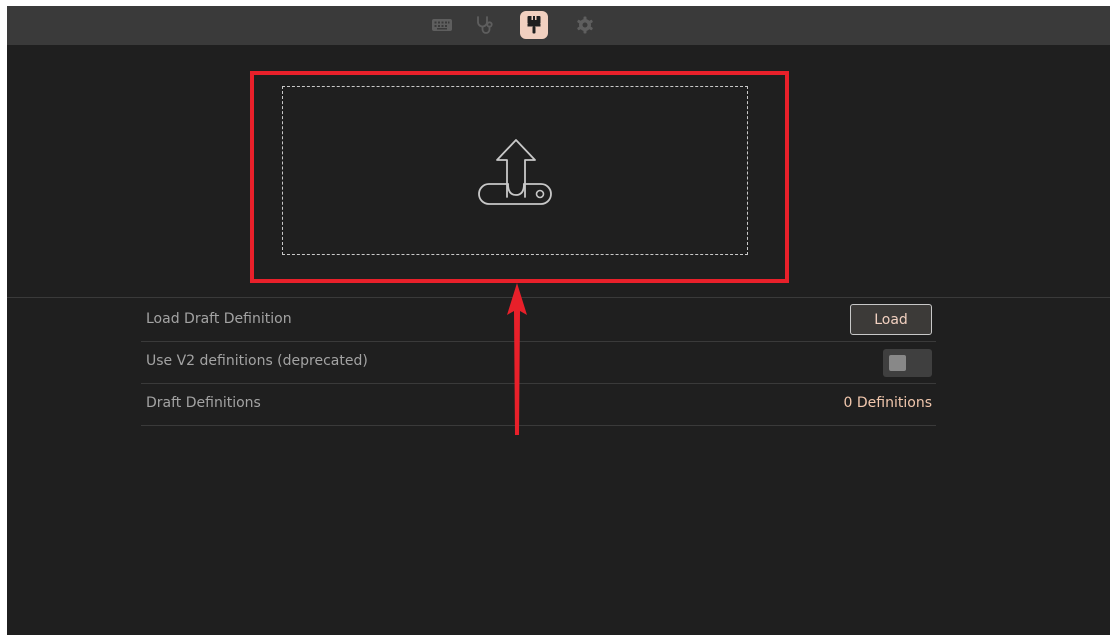  I want to click on setting-row-use-v2: Use V2 definitions (deprecated), so click(538, 363).